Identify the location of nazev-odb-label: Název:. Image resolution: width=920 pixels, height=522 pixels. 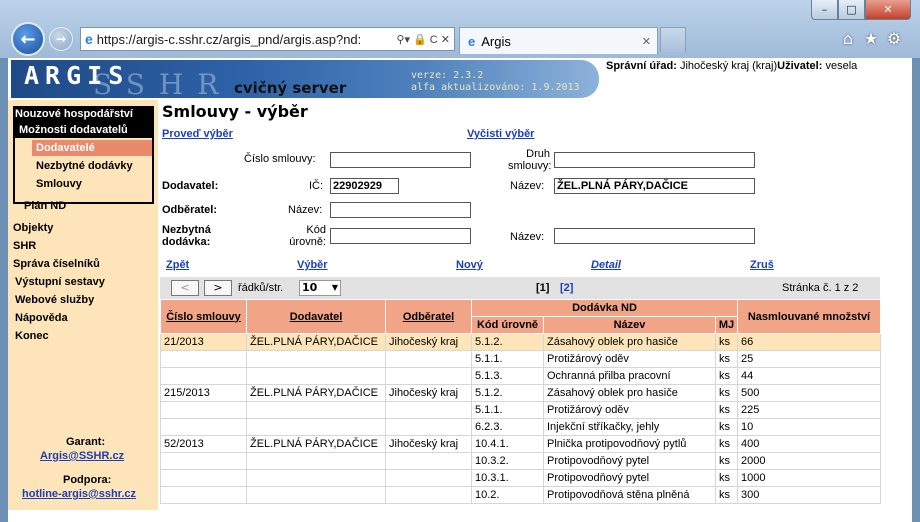
(305, 210).